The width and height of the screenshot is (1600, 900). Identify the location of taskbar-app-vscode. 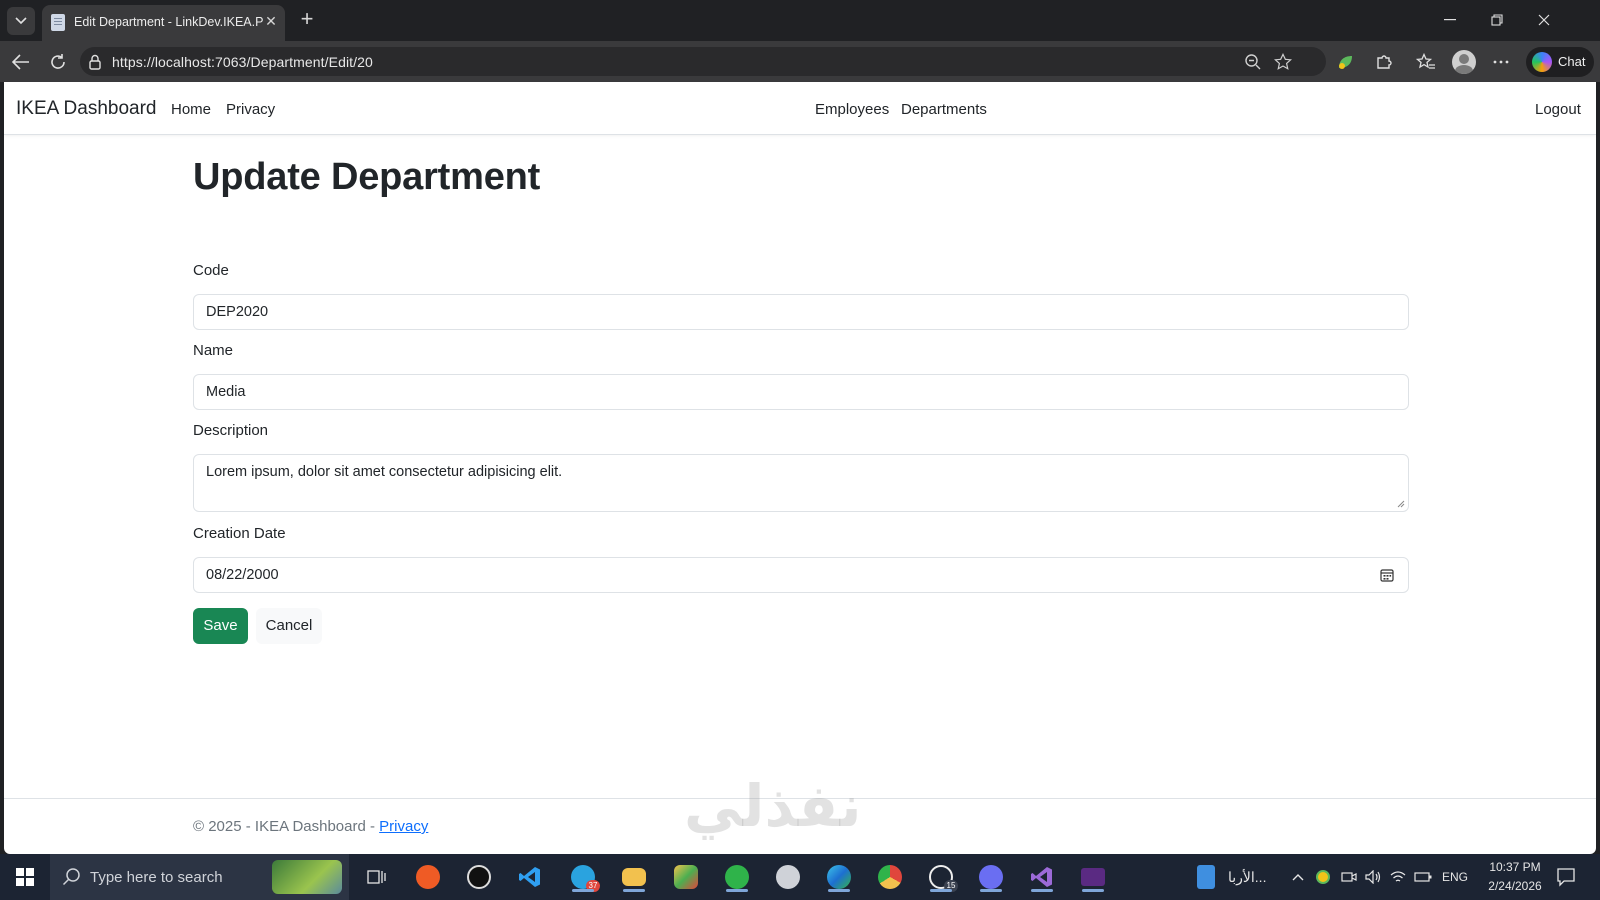
(530, 877).